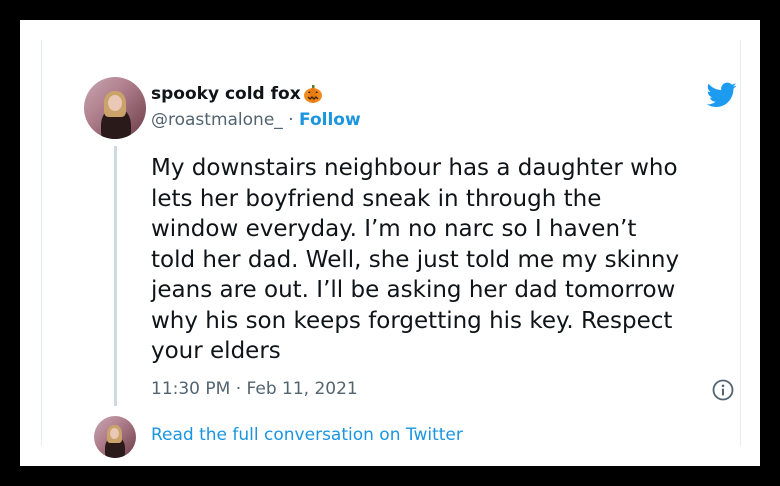 The image size is (780, 486). Describe the element at coordinates (115, 276) in the screenshot. I see `thread-line` at that location.